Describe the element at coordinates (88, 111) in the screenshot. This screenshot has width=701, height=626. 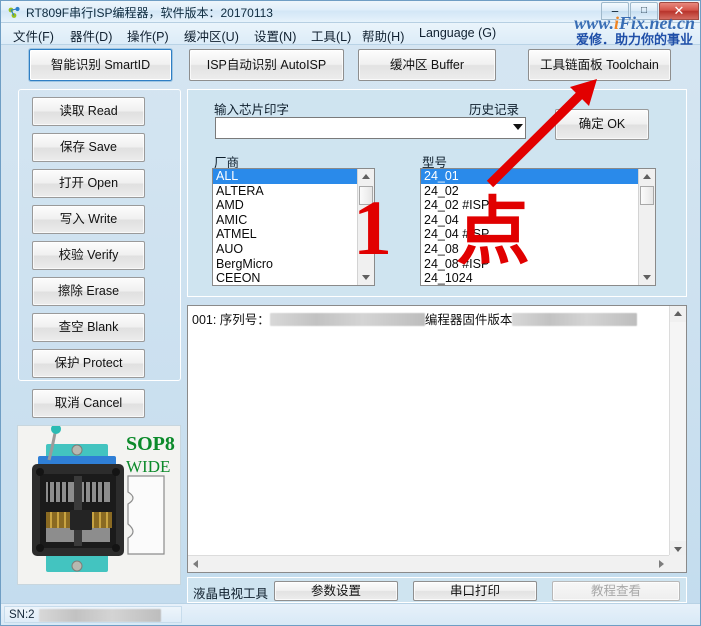
I see `read-button: 读取 Read` at that location.